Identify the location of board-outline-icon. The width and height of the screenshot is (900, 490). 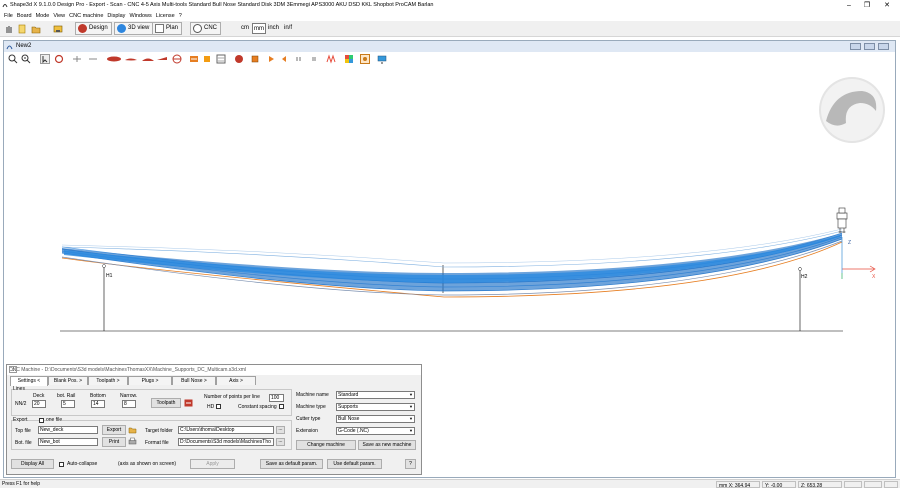
(114, 59).